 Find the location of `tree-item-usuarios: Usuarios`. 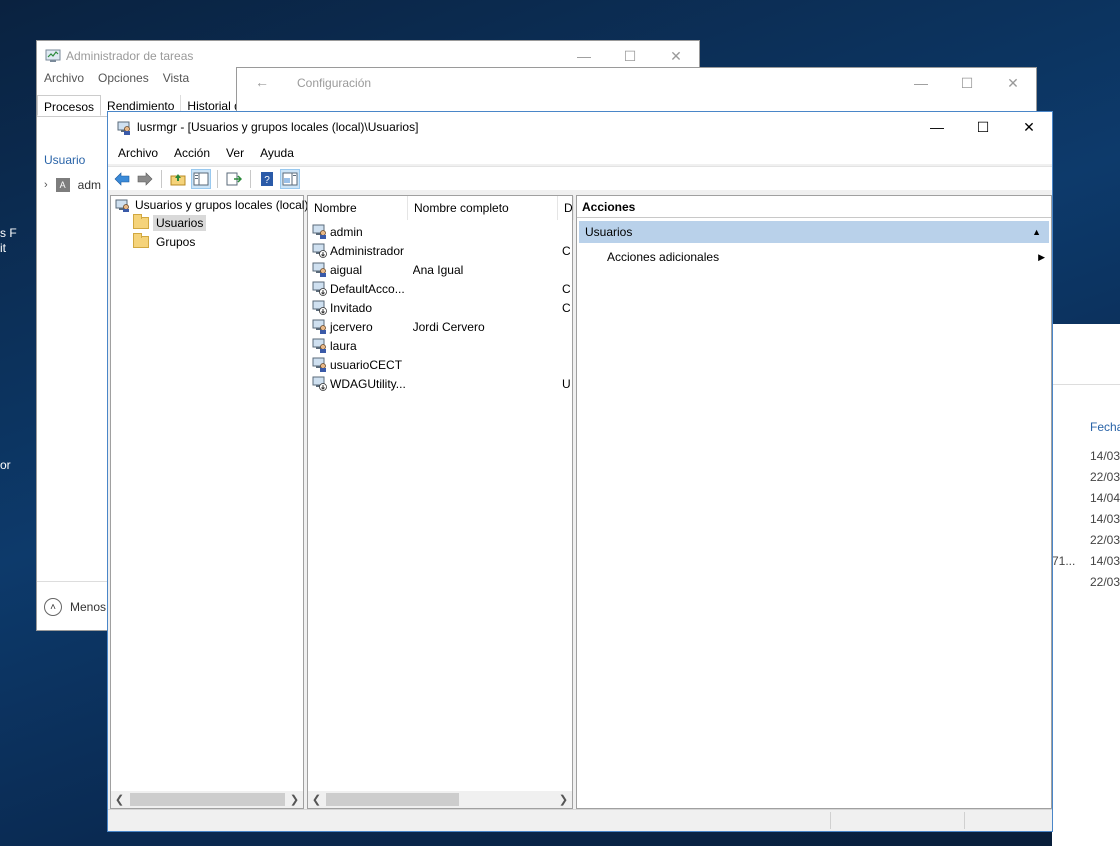

tree-item-usuarios: Usuarios is located at coordinates (170, 222).